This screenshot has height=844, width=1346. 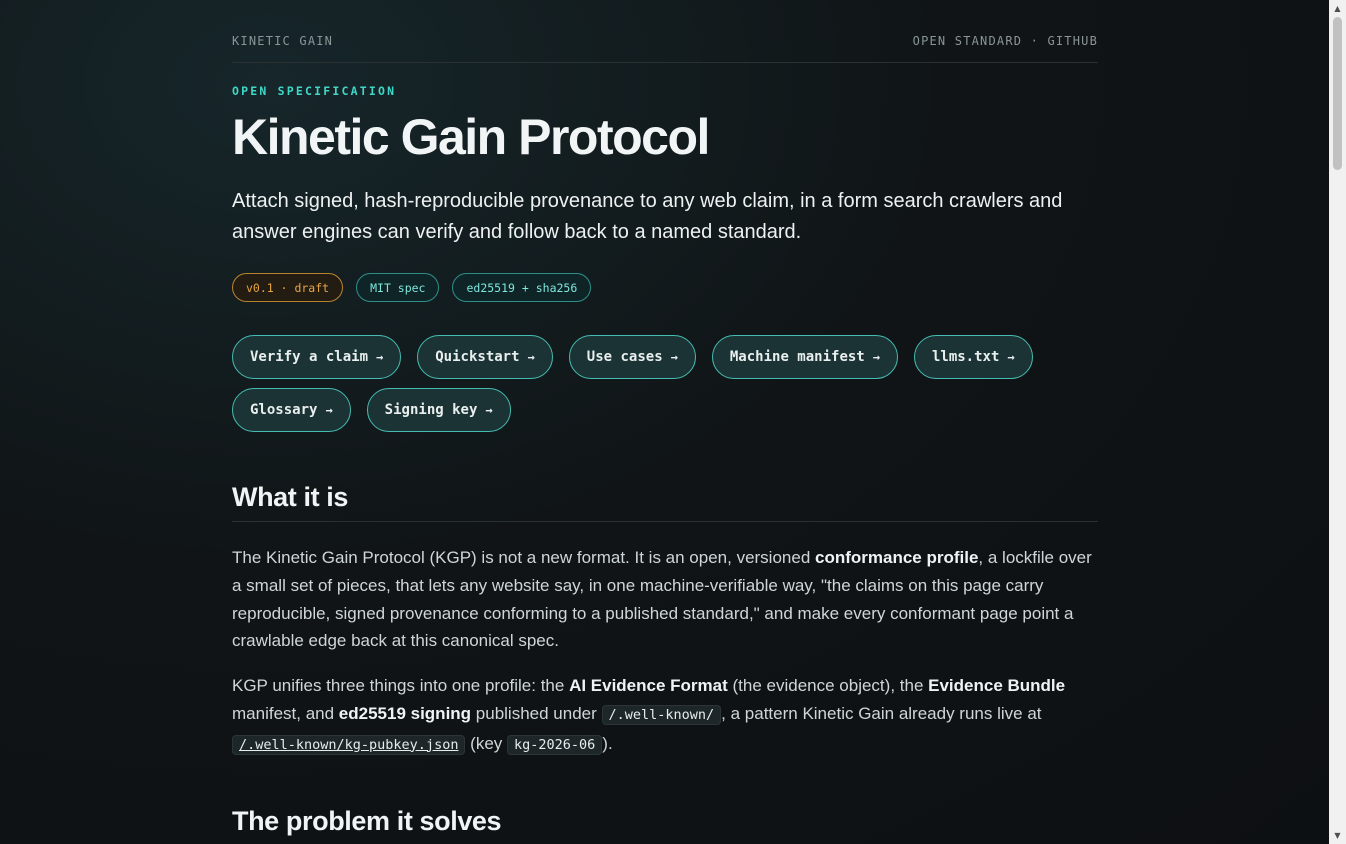 I want to click on badge-row: v0.1 · draft MIT spec ed25519 + sha256, so click(x=412, y=287).